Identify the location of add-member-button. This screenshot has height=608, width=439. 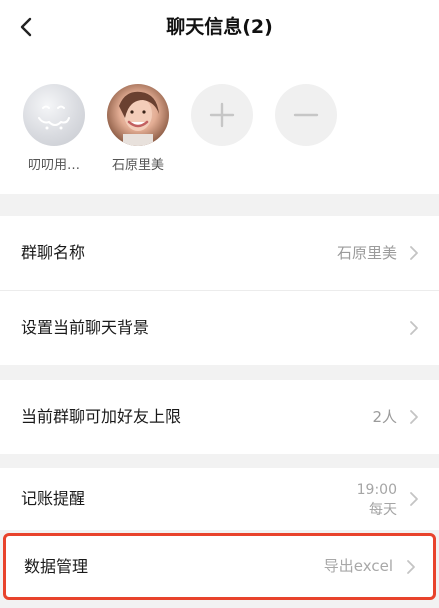
(222, 115).